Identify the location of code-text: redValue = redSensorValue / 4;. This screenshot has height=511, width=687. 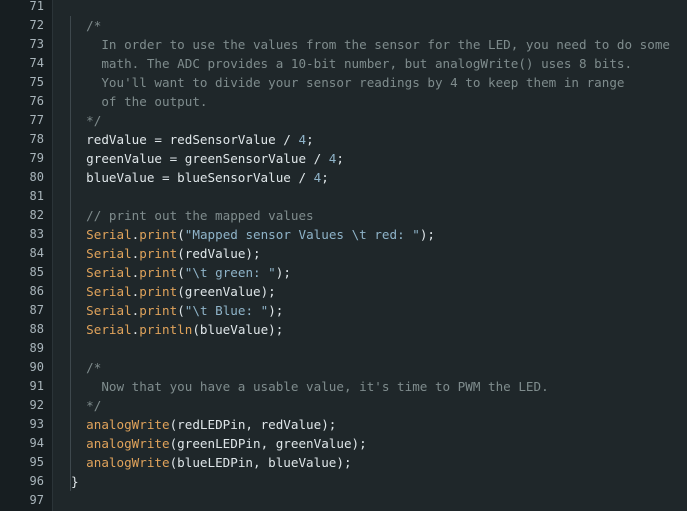
(192, 139).